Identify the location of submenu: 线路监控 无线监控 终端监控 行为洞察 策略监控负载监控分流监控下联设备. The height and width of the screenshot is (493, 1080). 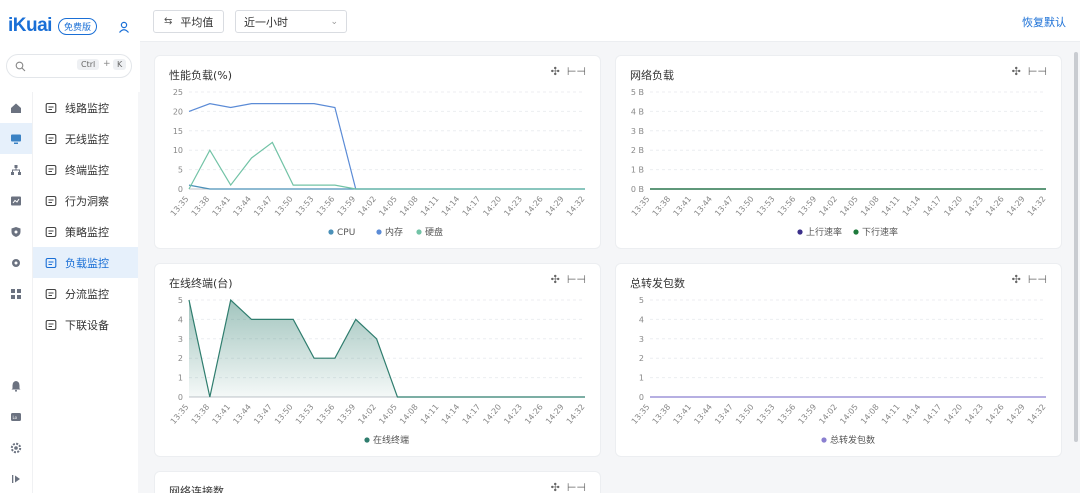
(85, 292).